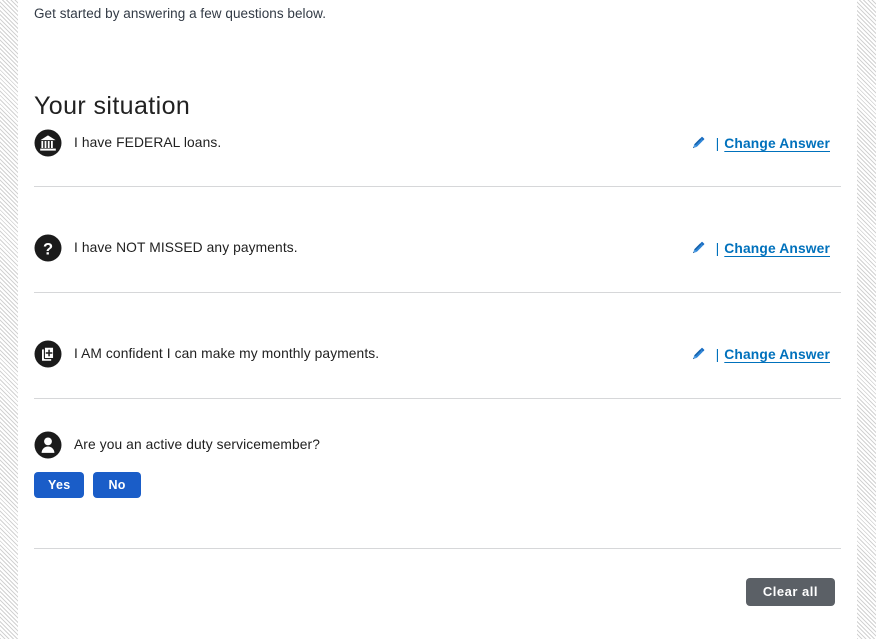  Describe the element at coordinates (186, 247) in the screenshot. I see `answer-row-label: I have NOT MISSED any payments.` at that location.